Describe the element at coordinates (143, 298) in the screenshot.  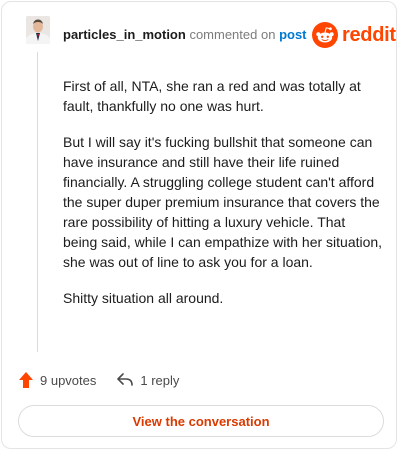
I see `comment-paragraph: Shitty situation all around.` at that location.